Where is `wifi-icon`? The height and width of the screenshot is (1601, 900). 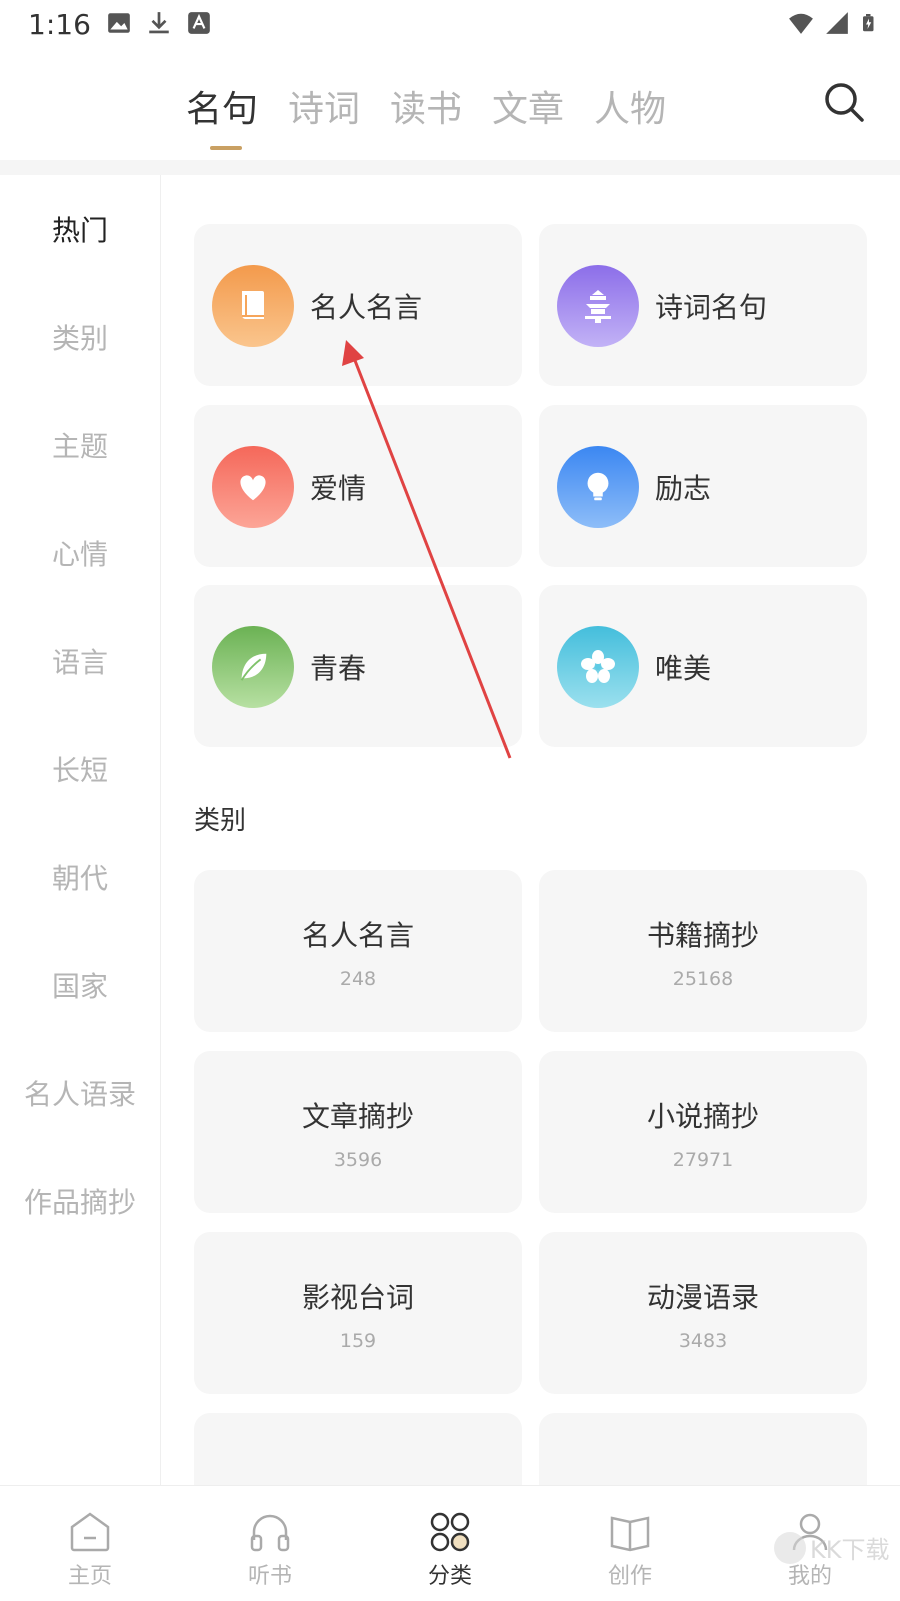
wifi-icon is located at coordinates (801, 23).